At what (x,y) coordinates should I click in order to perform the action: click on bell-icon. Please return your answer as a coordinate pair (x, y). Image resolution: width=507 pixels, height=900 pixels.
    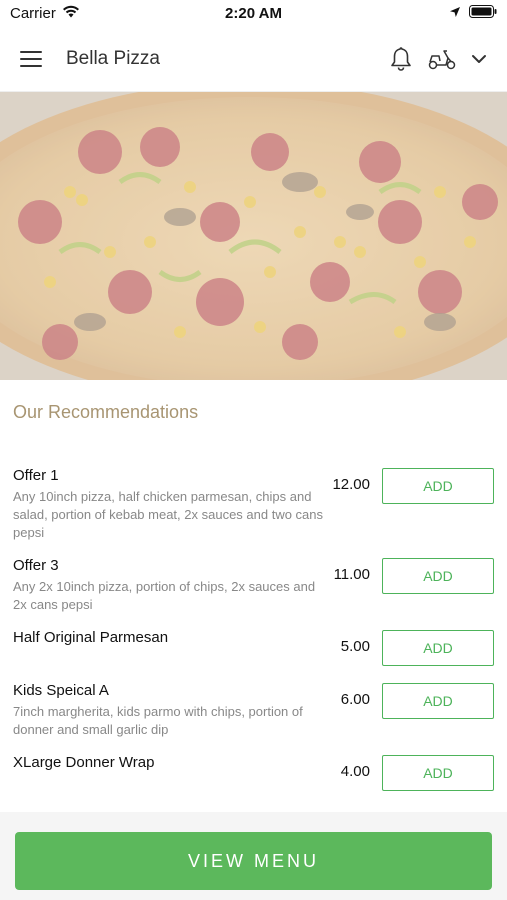
    Looking at the image, I should click on (401, 59).